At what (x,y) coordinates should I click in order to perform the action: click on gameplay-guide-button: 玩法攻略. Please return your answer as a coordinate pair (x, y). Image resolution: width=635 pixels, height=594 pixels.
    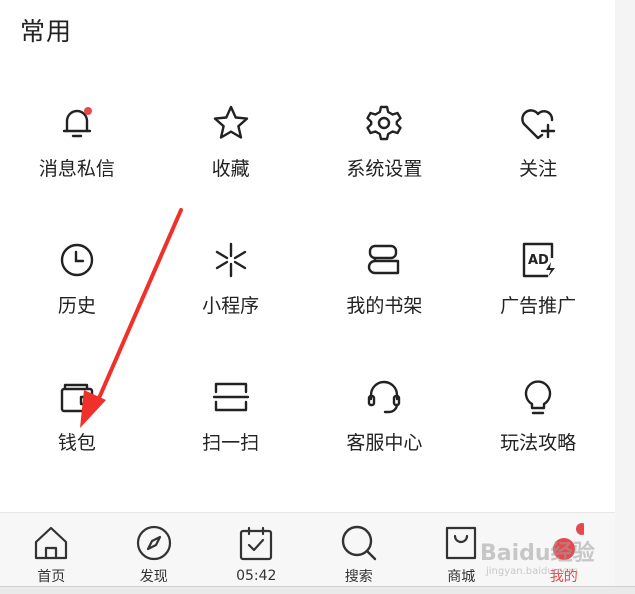
    Looking at the image, I should click on (538, 432).